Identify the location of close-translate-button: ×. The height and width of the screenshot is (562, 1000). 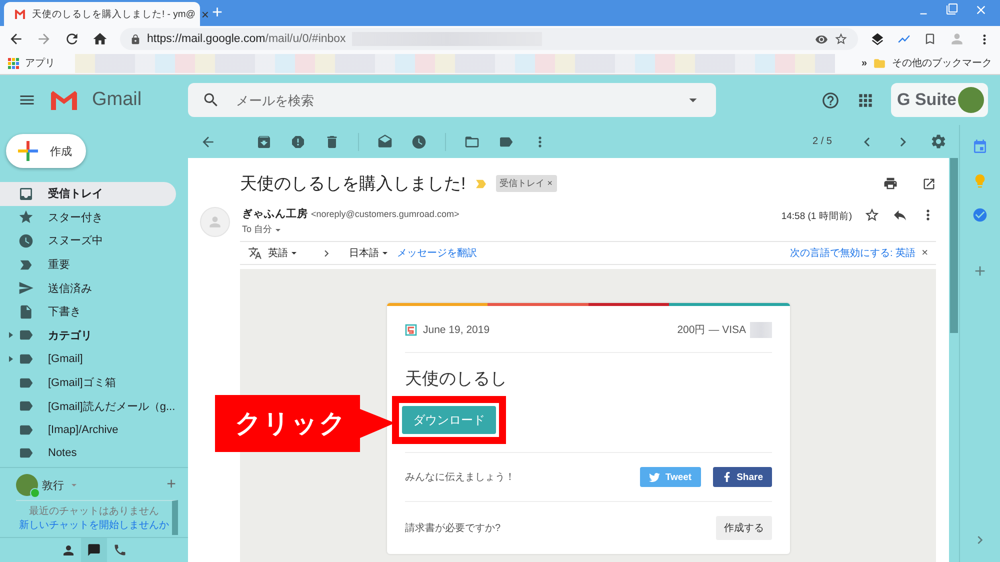
(925, 253).